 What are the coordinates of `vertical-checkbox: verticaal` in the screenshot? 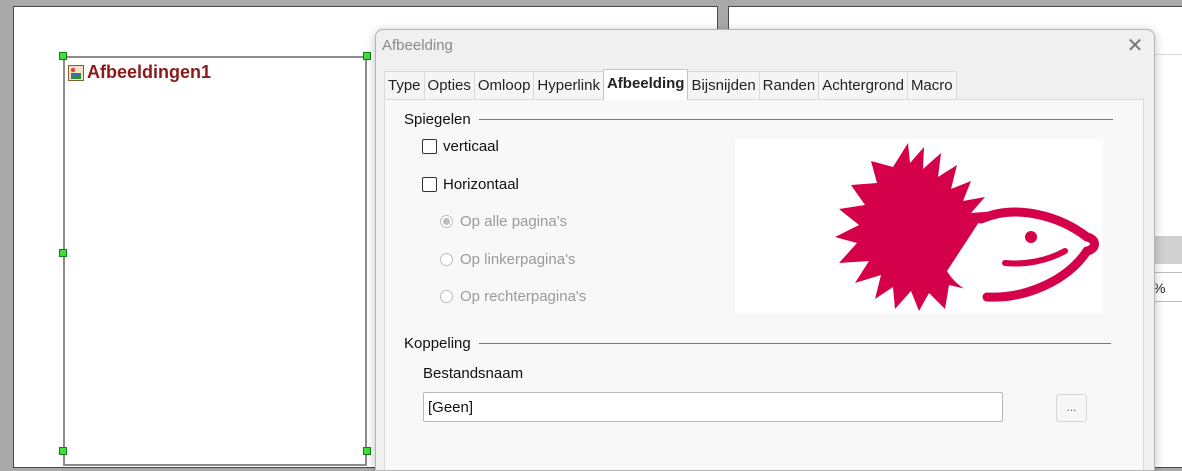 It's located at (460, 146).